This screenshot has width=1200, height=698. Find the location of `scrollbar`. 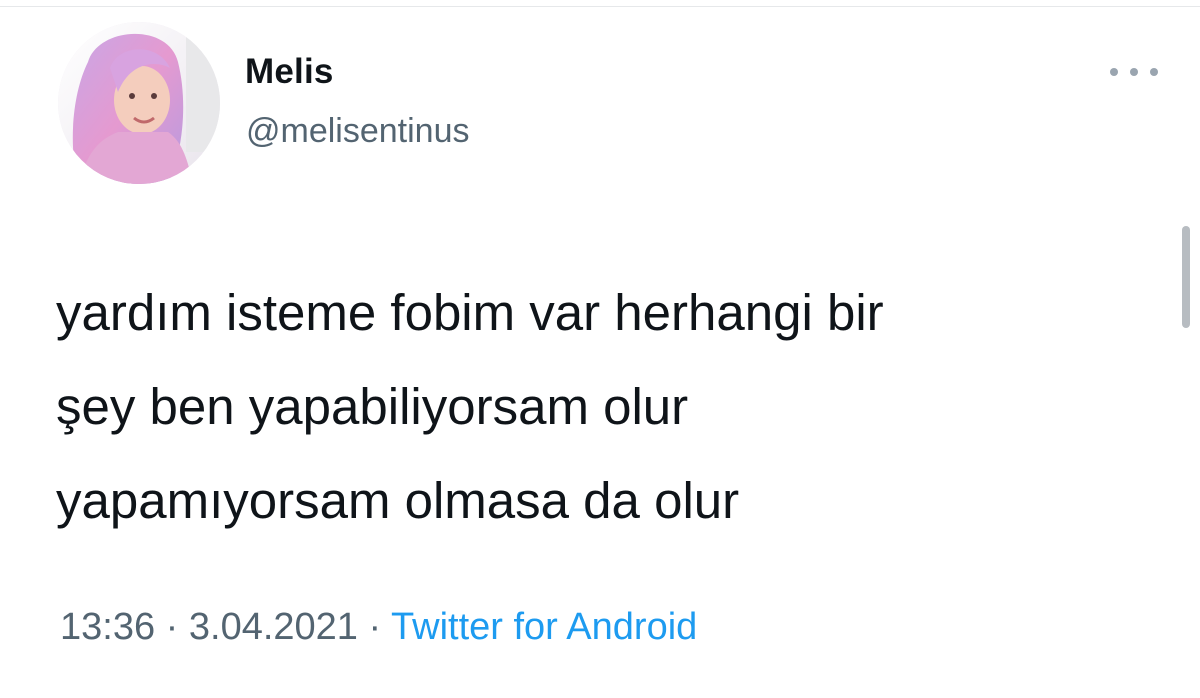

scrollbar is located at coordinates (1186, 277).